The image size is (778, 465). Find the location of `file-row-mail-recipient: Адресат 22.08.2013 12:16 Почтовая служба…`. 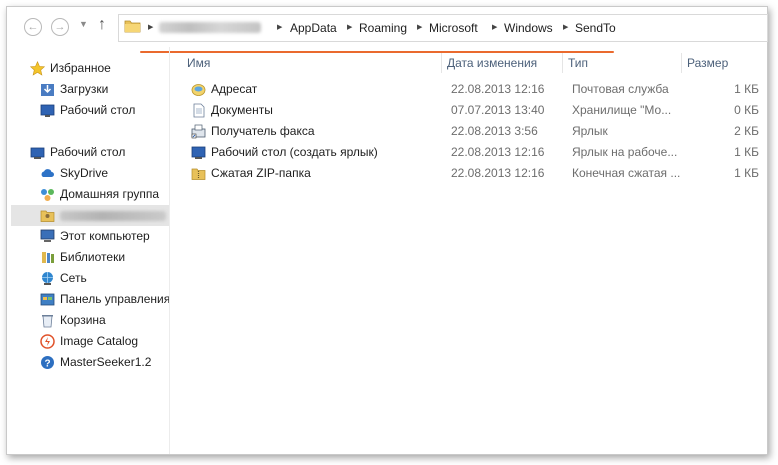

file-row-mail-recipient: Адресат 22.08.2013 12:16 Почтовая служба… is located at coordinates (476, 89).